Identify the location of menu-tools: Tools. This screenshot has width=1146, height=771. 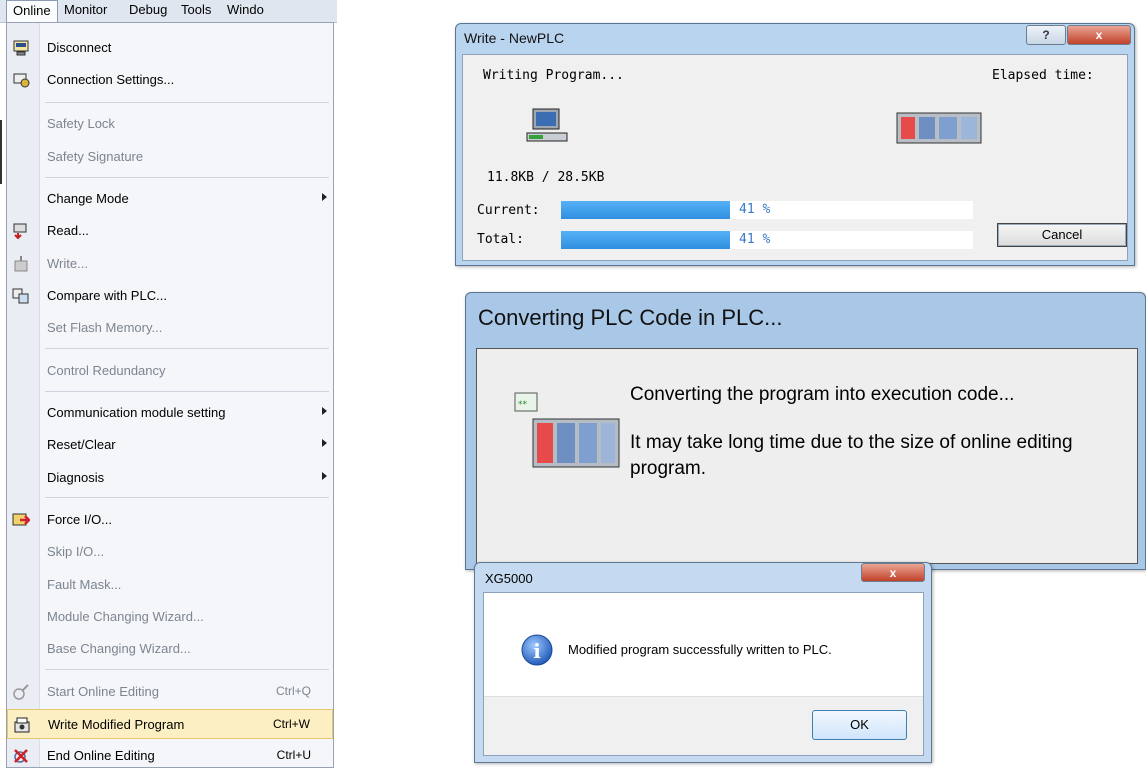
(196, 11).